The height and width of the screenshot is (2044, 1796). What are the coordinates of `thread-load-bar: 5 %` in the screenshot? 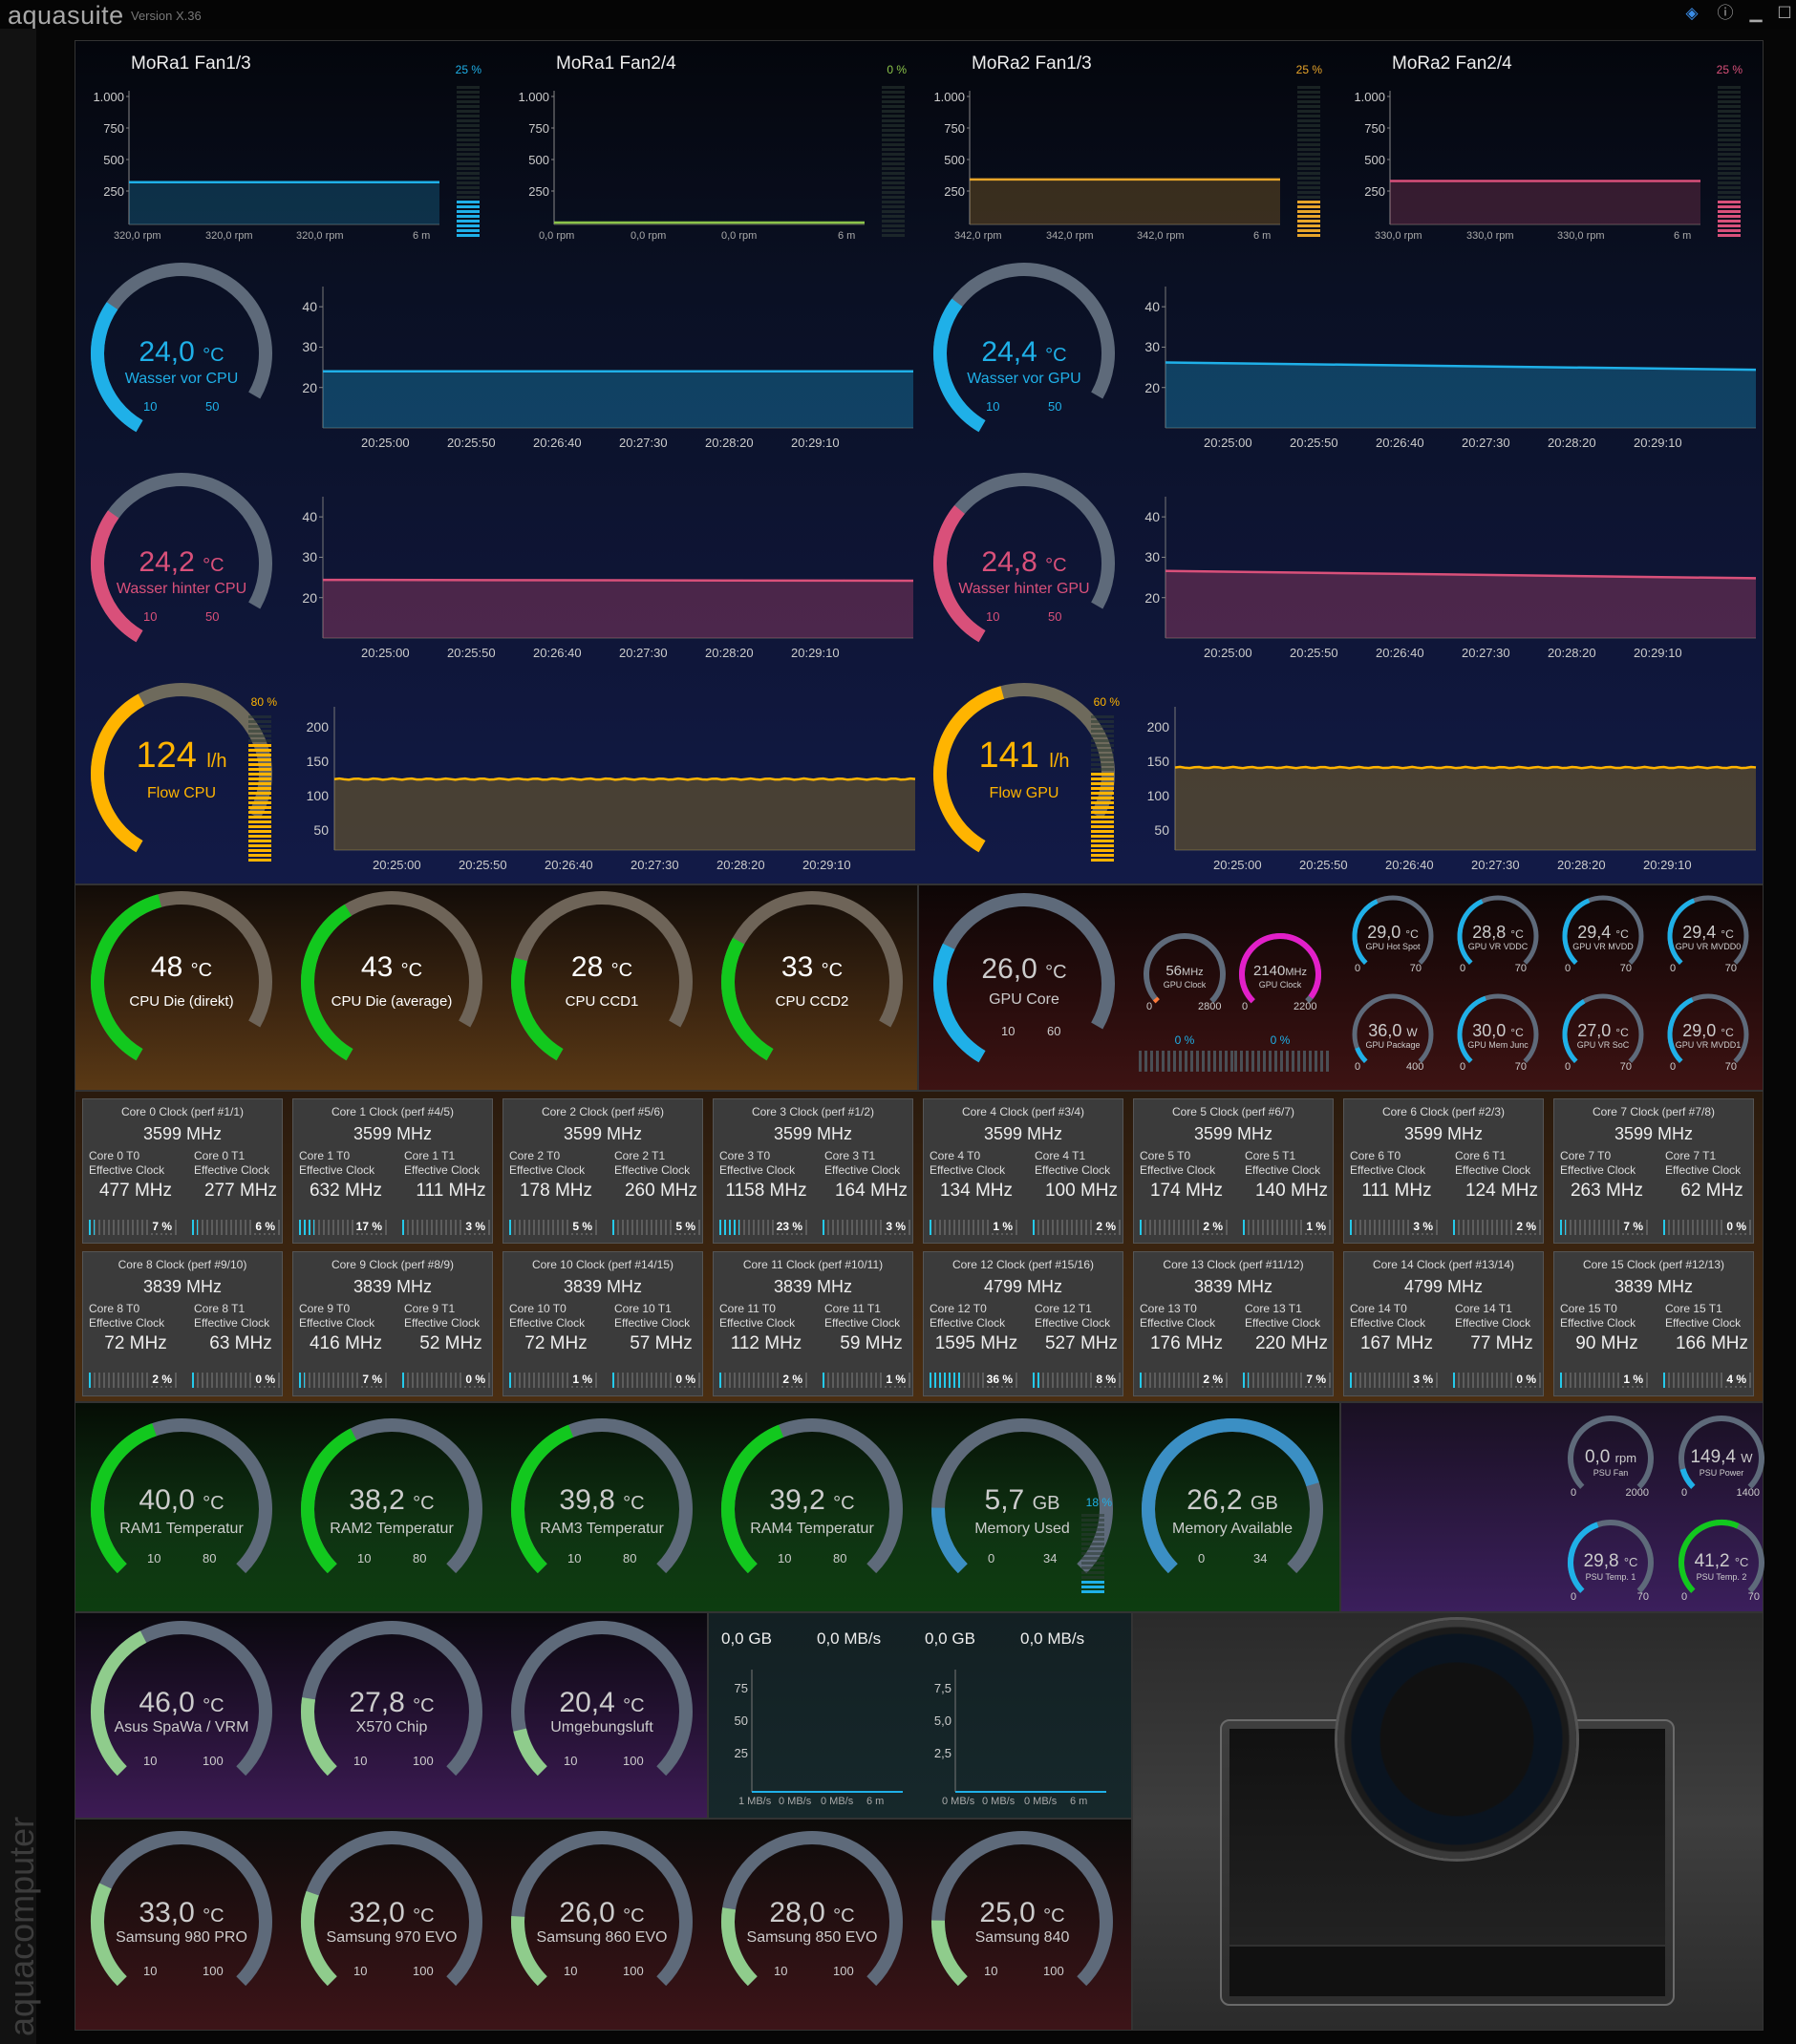 It's located at (553, 1227).